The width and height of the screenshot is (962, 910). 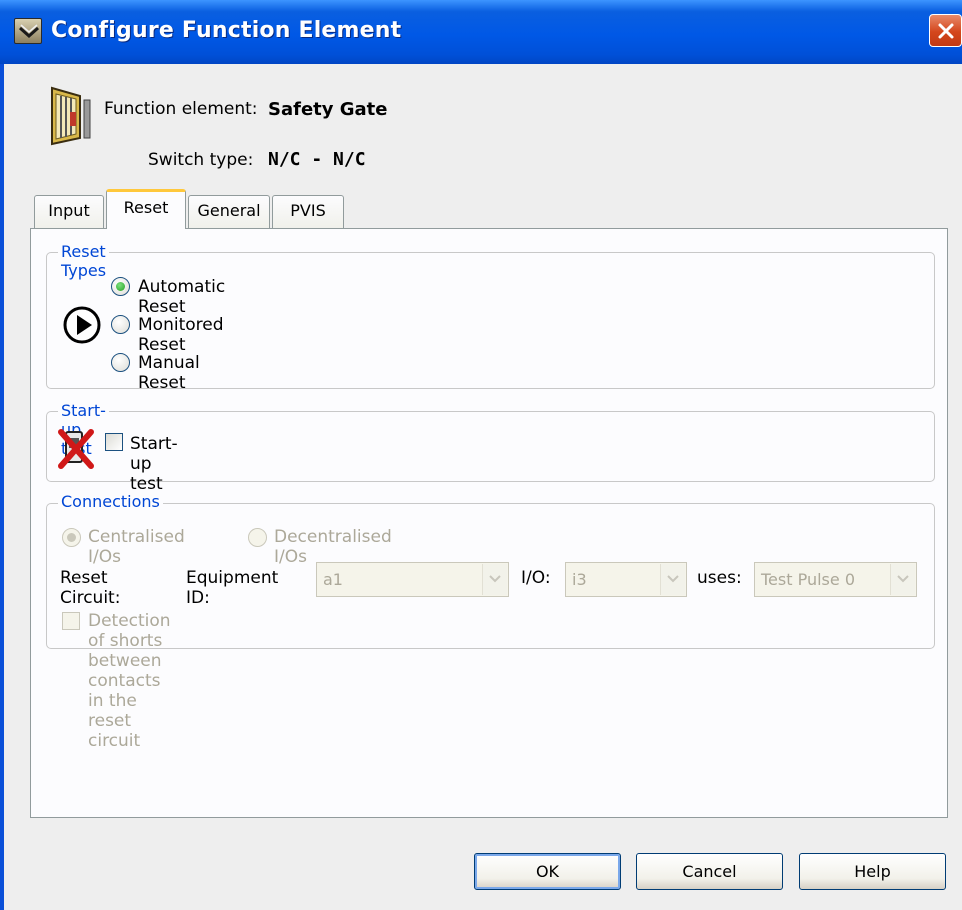 What do you see at coordinates (28, 31) in the screenshot?
I see `app-icon` at bounding box center [28, 31].